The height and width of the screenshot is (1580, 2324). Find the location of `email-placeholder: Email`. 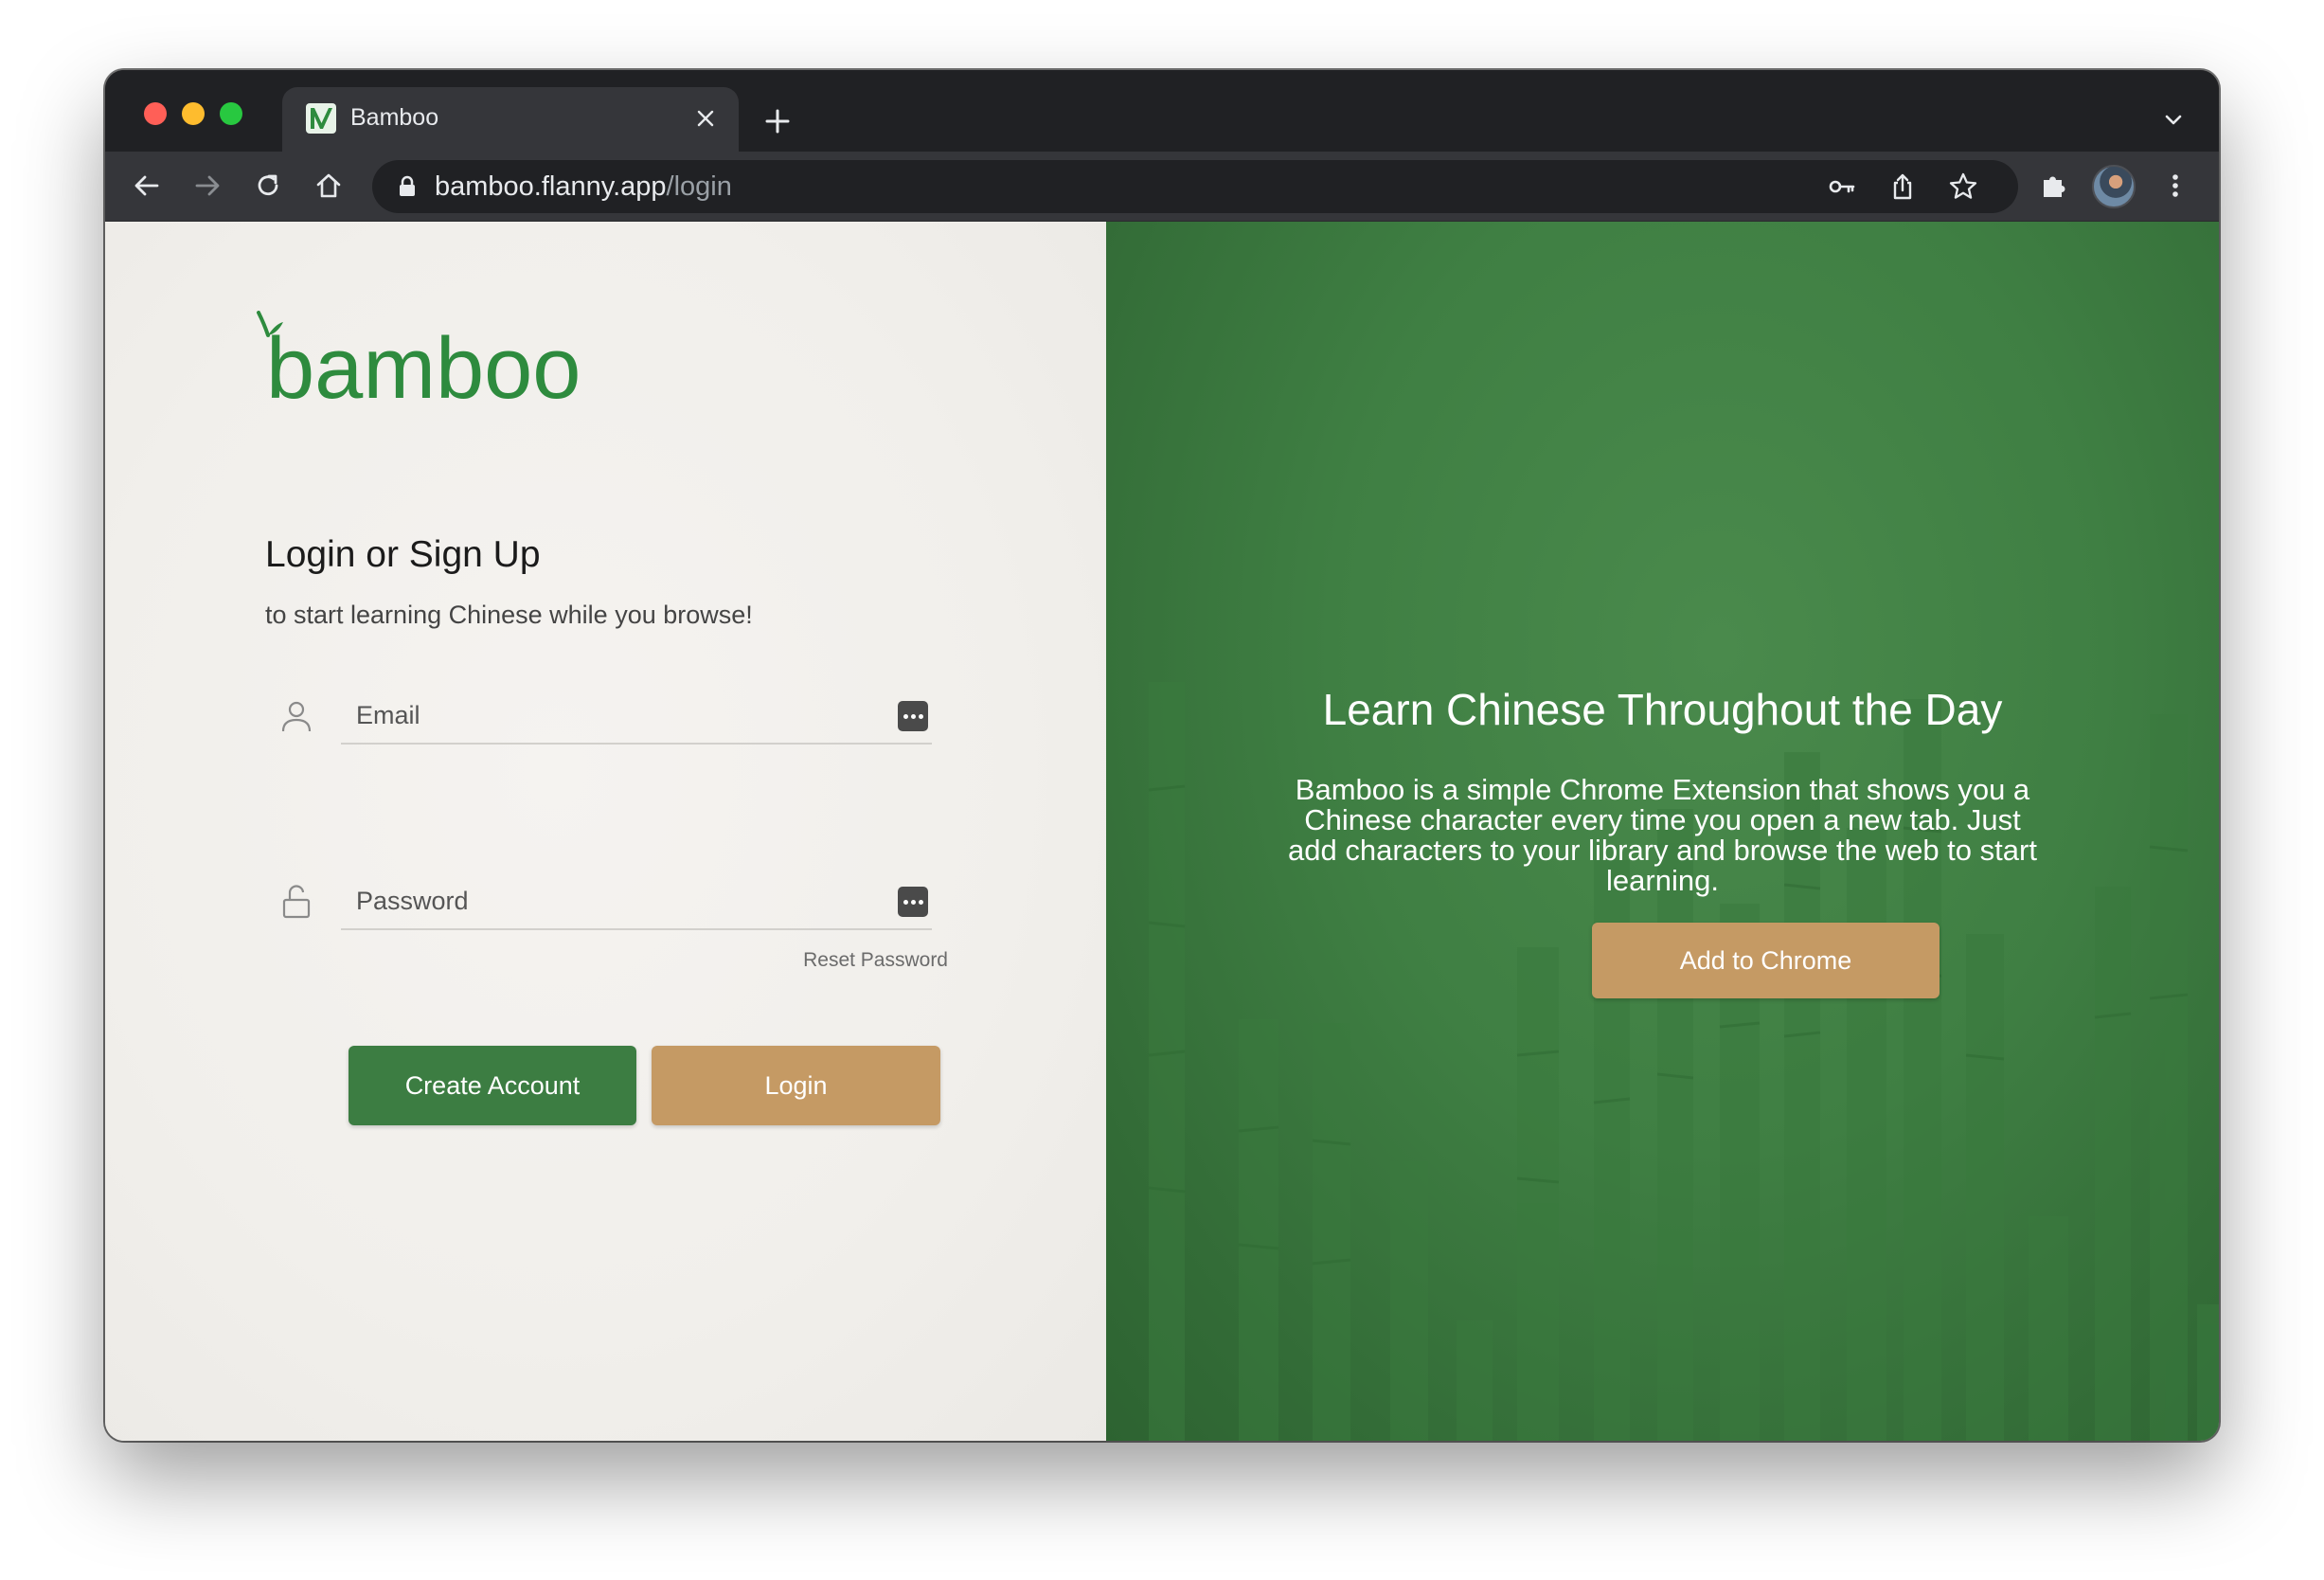

email-placeholder: Email is located at coordinates (388, 715).